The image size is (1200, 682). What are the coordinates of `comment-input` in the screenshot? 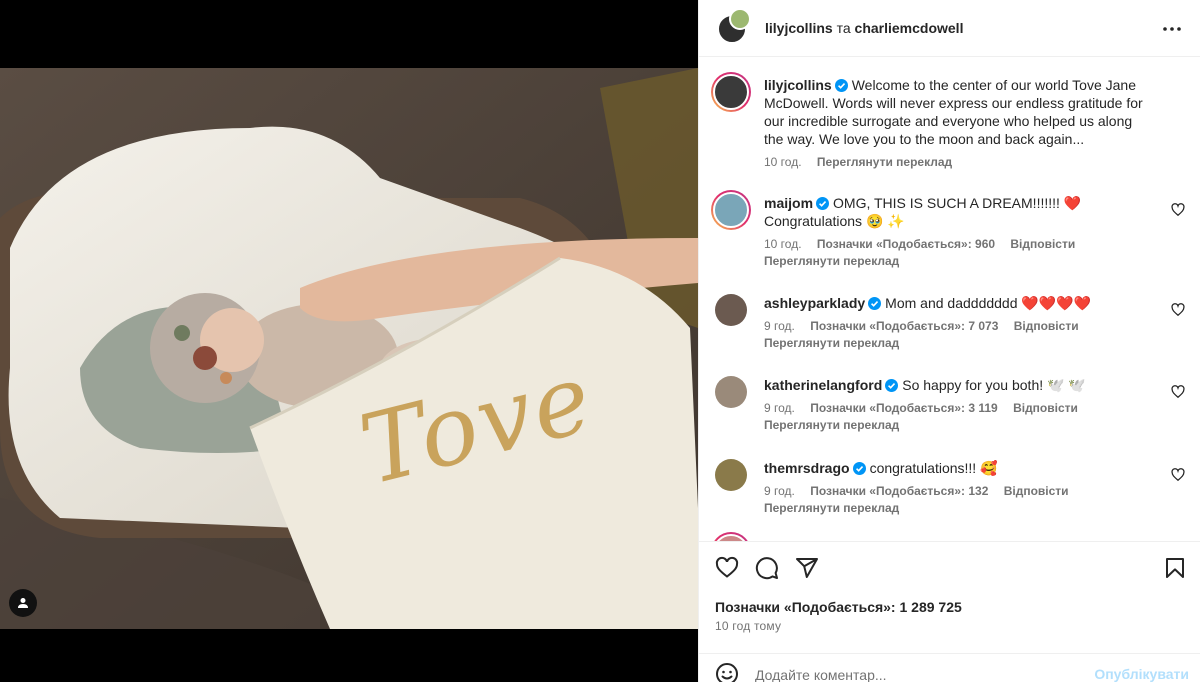 It's located at (915, 673).